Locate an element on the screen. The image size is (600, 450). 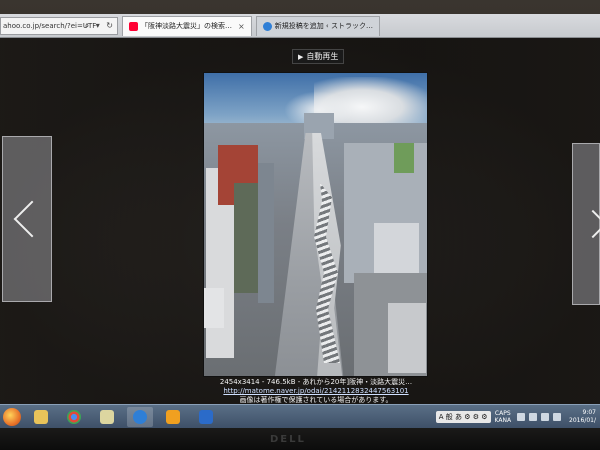
slideshow-label: 自動再生 is located at coordinates (322, 56).